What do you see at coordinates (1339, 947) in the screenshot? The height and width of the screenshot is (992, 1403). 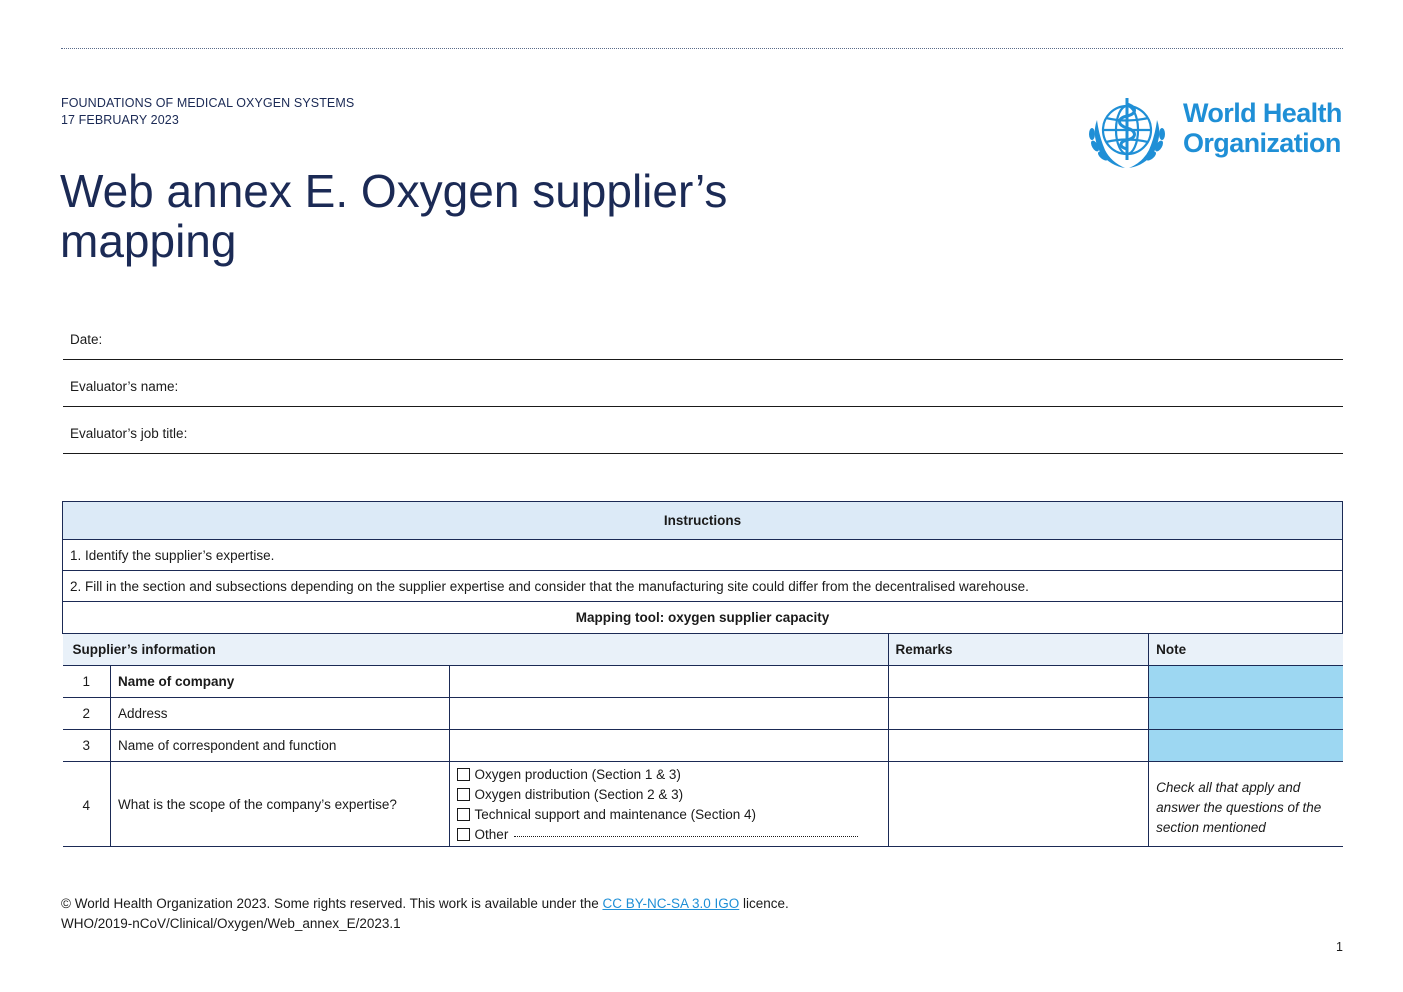 I see `page-number: 1` at bounding box center [1339, 947].